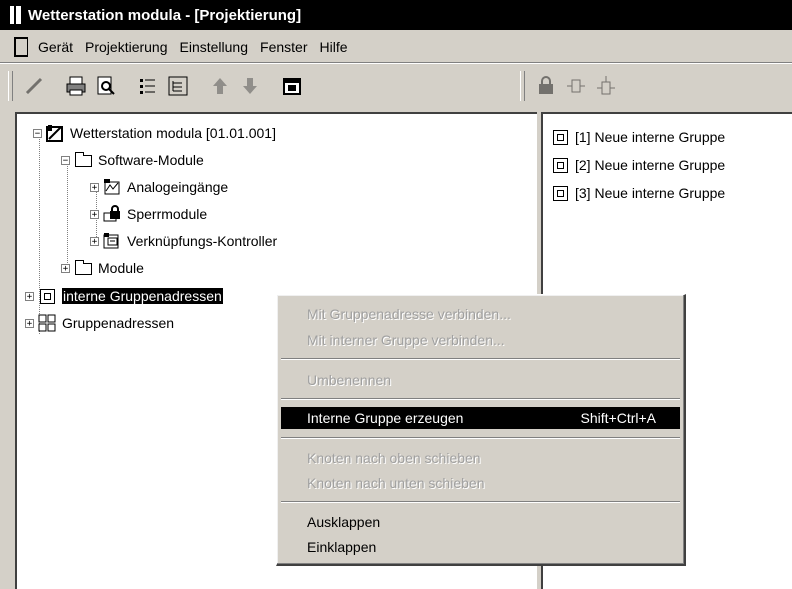 This screenshot has height=589, width=792. Describe the element at coordinates (480, 522) in the screenshot. I see `menu-item-expand: Ausklappen` at that location.